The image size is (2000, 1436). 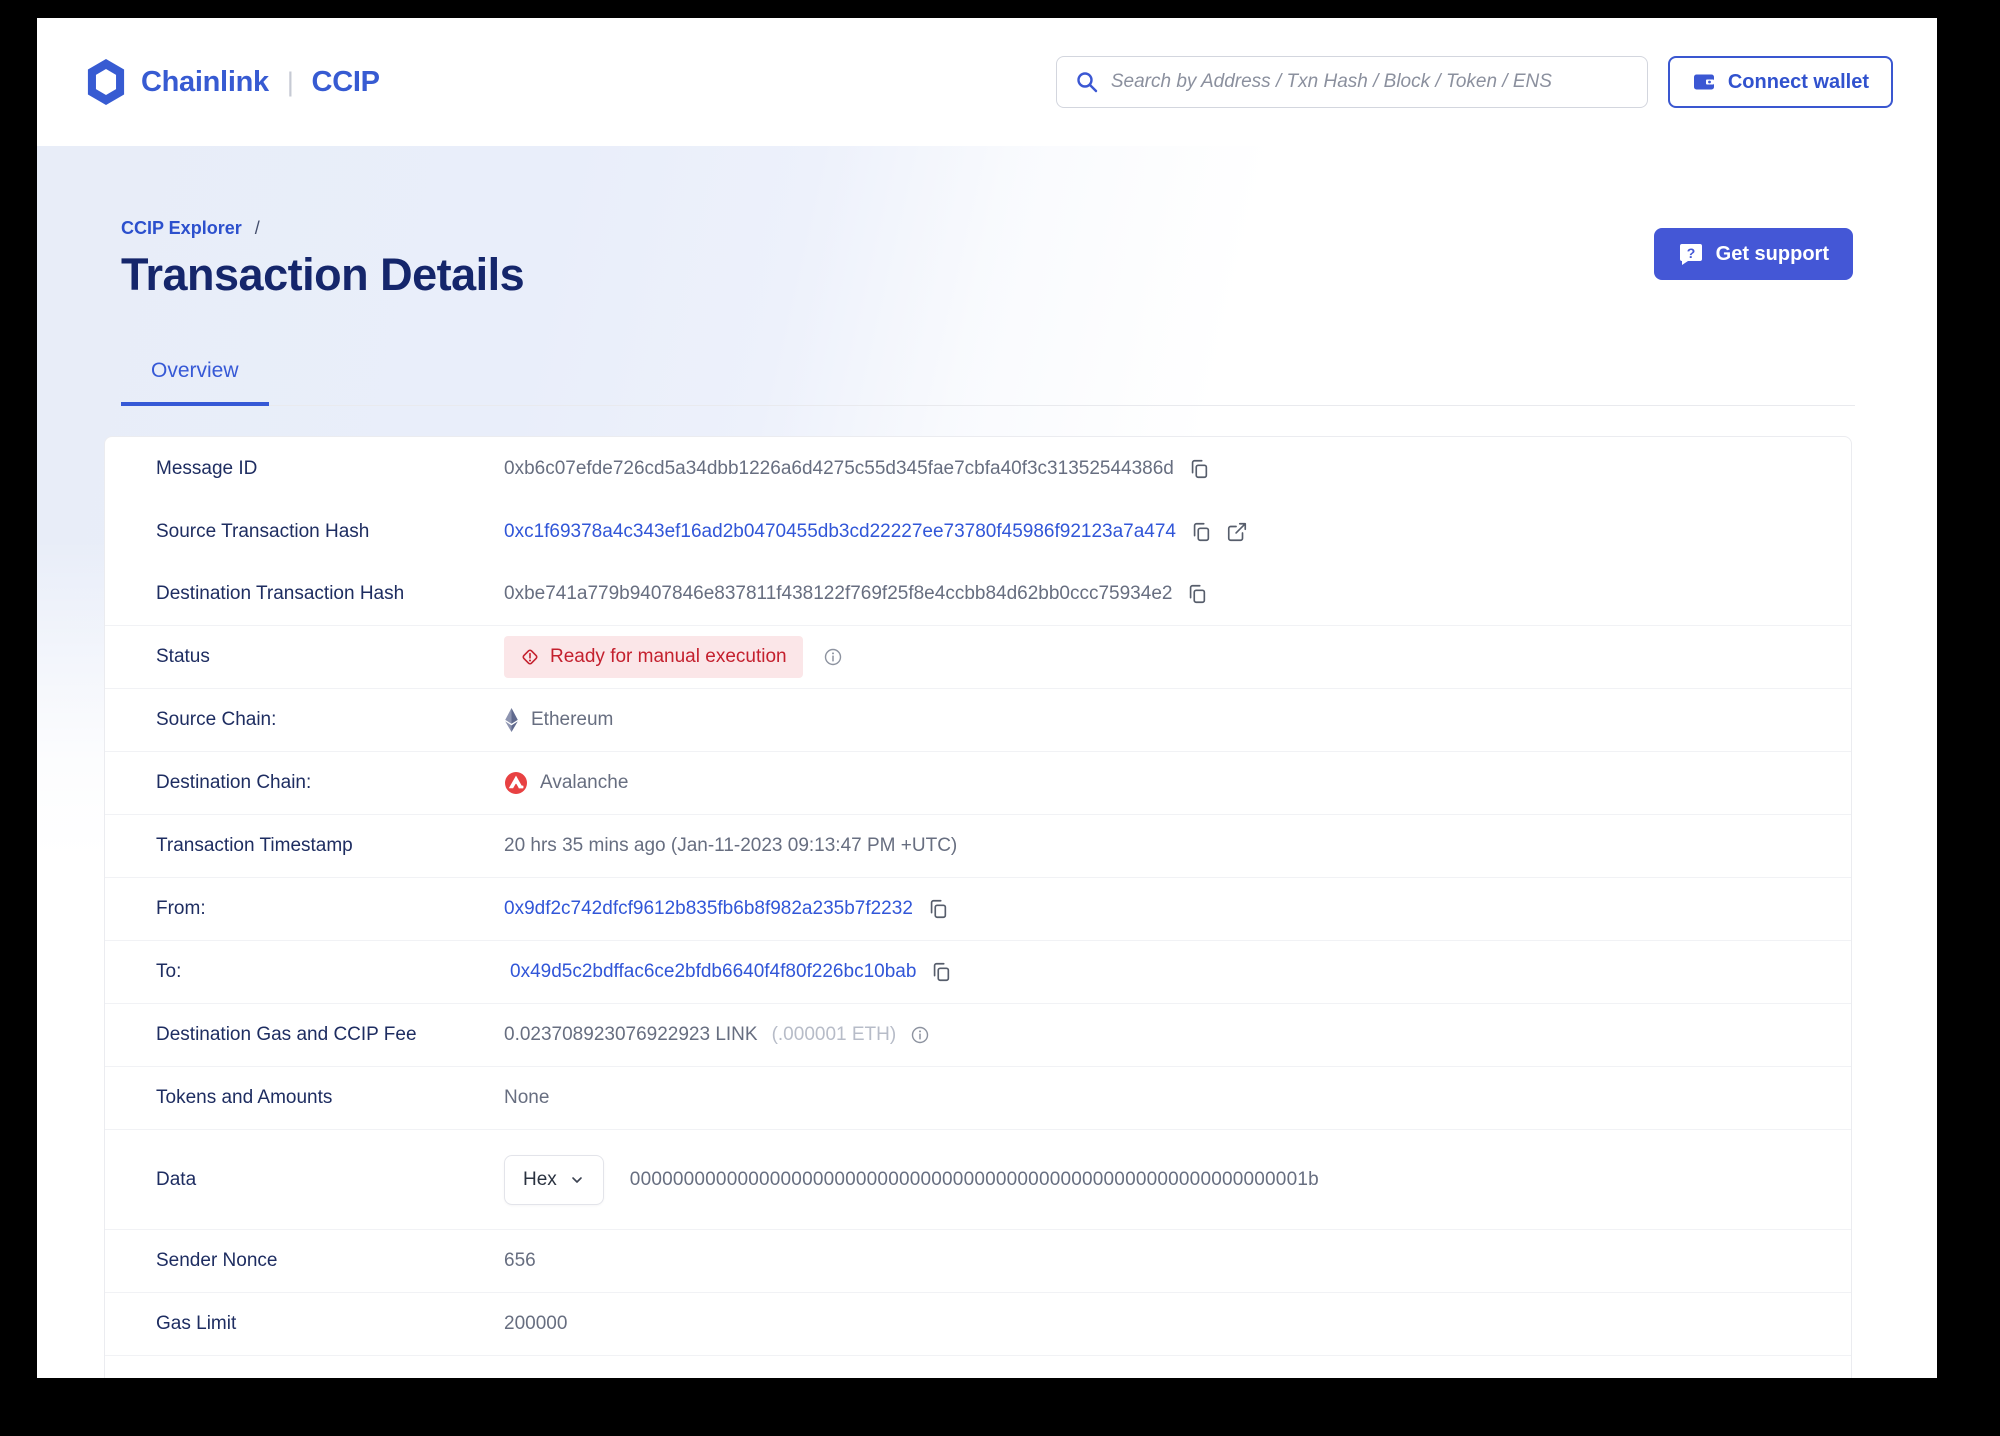 What do you see at coordinates (195, 382) in the screenshot?
I see `tab-overview: Overview` at bounding box center [195, 382].